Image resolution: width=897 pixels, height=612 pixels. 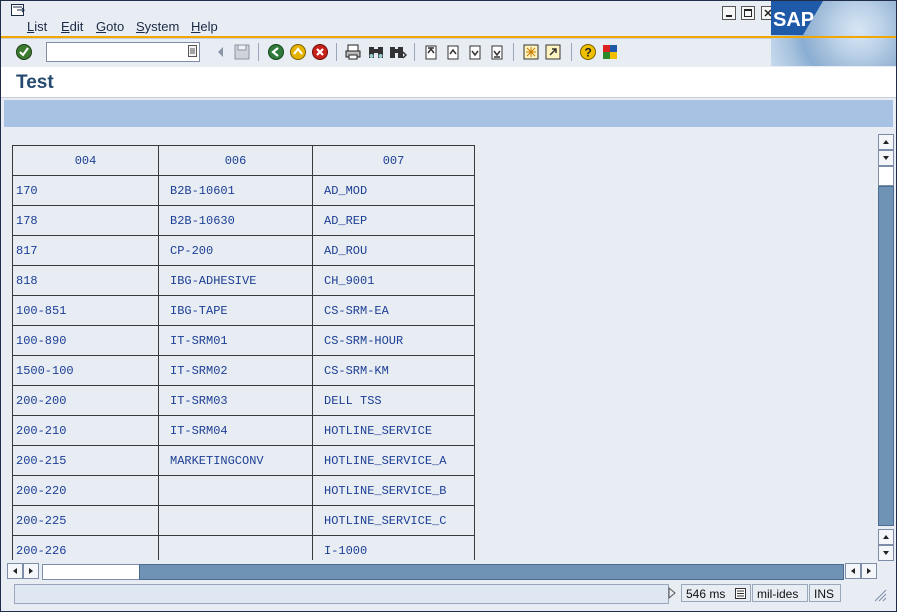 What do you see at coordinates (235, 220) in the screenshot?
I see `table-cell: B2B-10630` at bounding box center [235, 220].